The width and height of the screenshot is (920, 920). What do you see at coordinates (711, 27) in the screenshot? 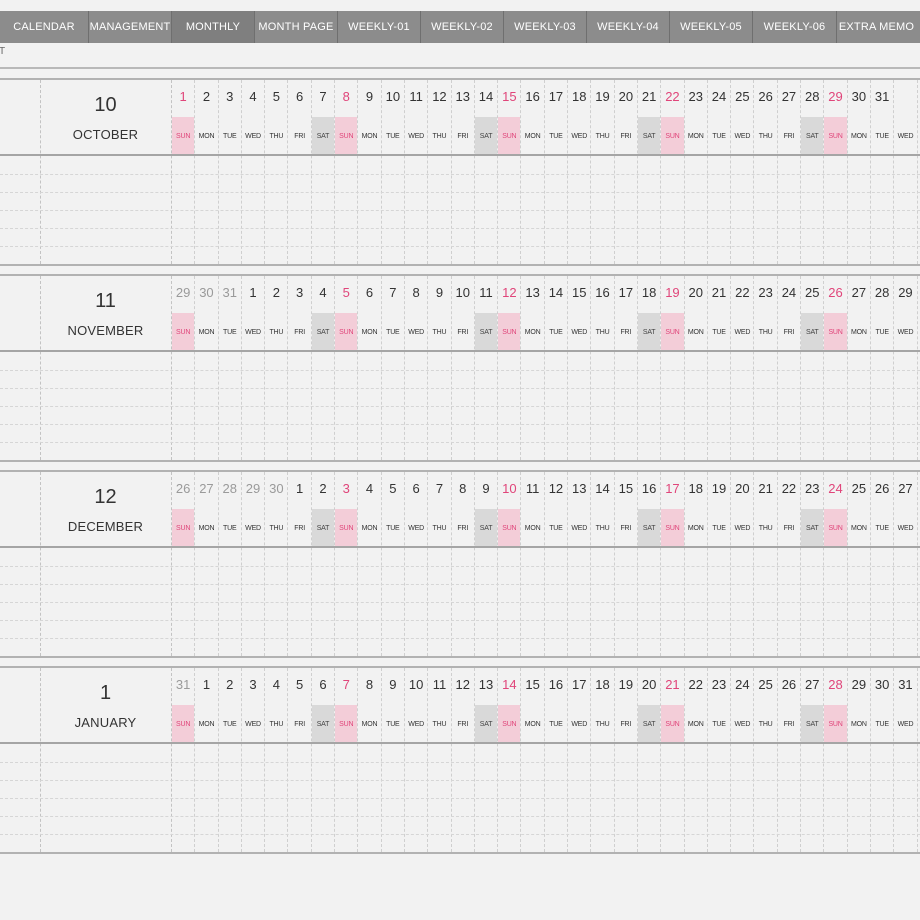
I see `tab-weekly-05: WEEKLY-05` at bounding box center [711, 27].